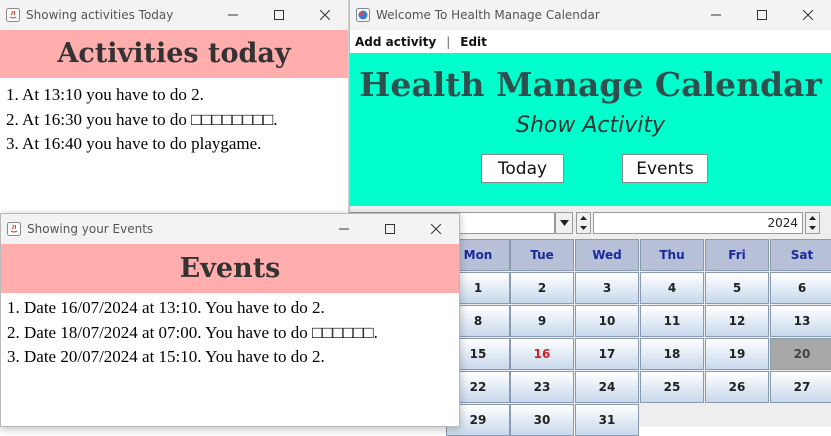 The image size is (831, 436). I want to click on activities-titlebar: Showing activities Today, so click(174, 15).